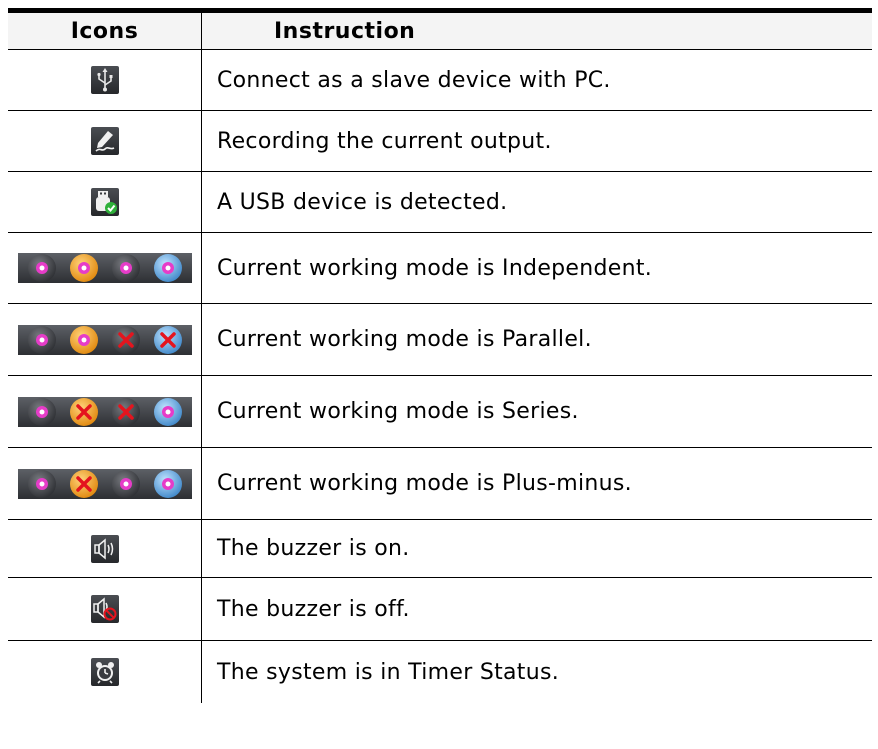 The image size is (878, 749). I want to click on timer-alarm-clock-icon, so click(104, 672).